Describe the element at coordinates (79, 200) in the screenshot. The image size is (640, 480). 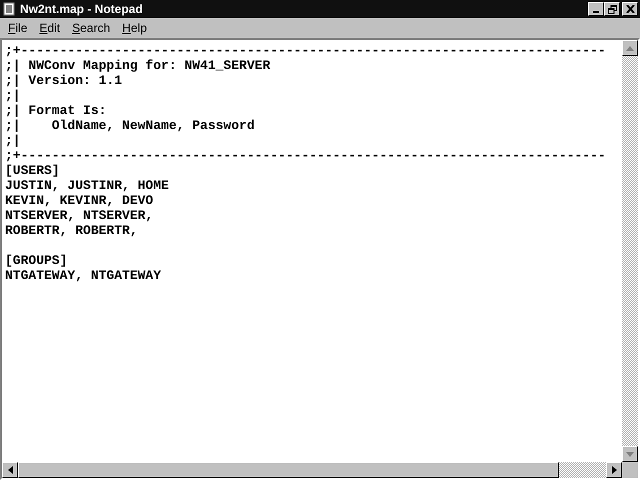
I see `text-line: KEVIN, KEVINR, DEVO` at that location.